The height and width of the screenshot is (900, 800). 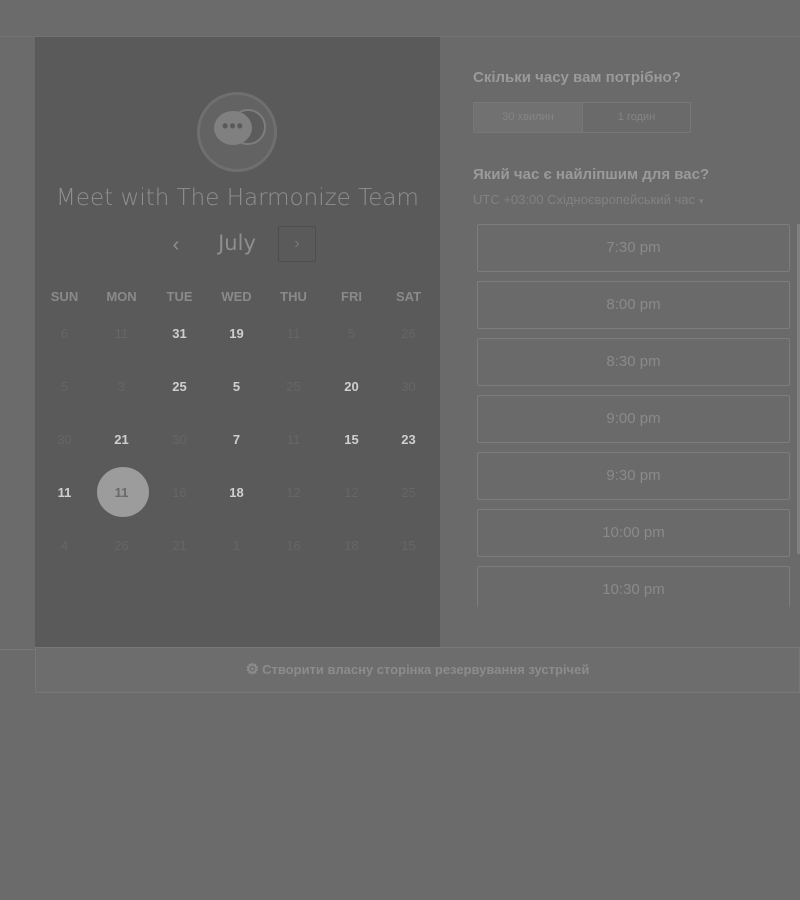 I want to click on calendar-day: 4, so click(x=64, y=545).